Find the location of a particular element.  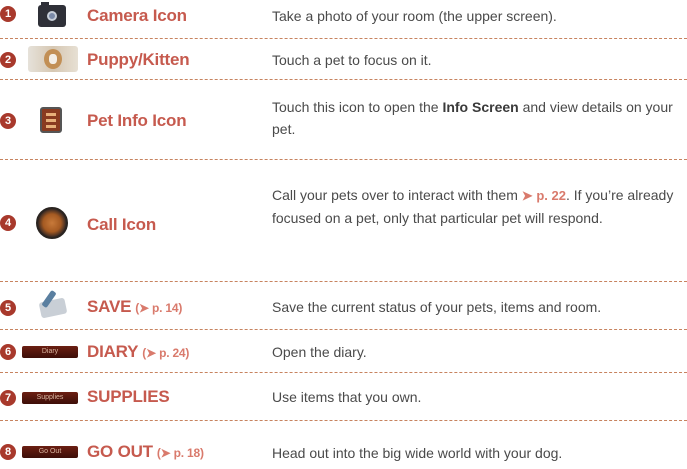

row-number-badge: 1 is located at coordinates (8, 14).